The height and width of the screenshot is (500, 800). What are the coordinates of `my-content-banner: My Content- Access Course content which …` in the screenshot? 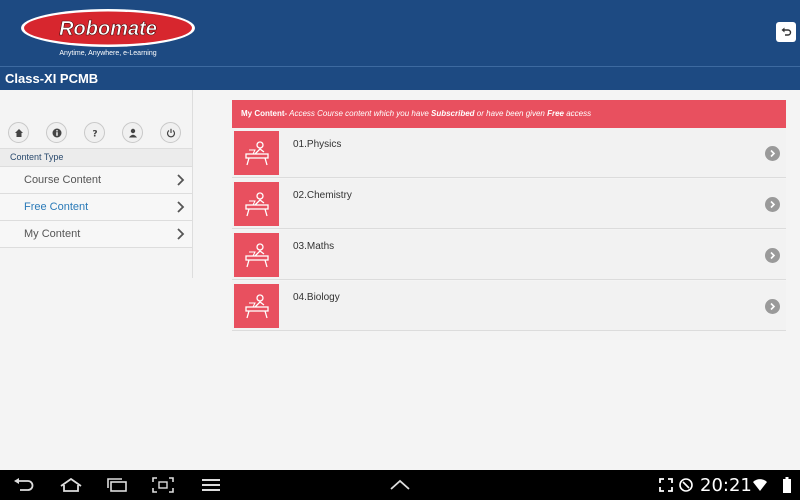 It's located at (509, 114).